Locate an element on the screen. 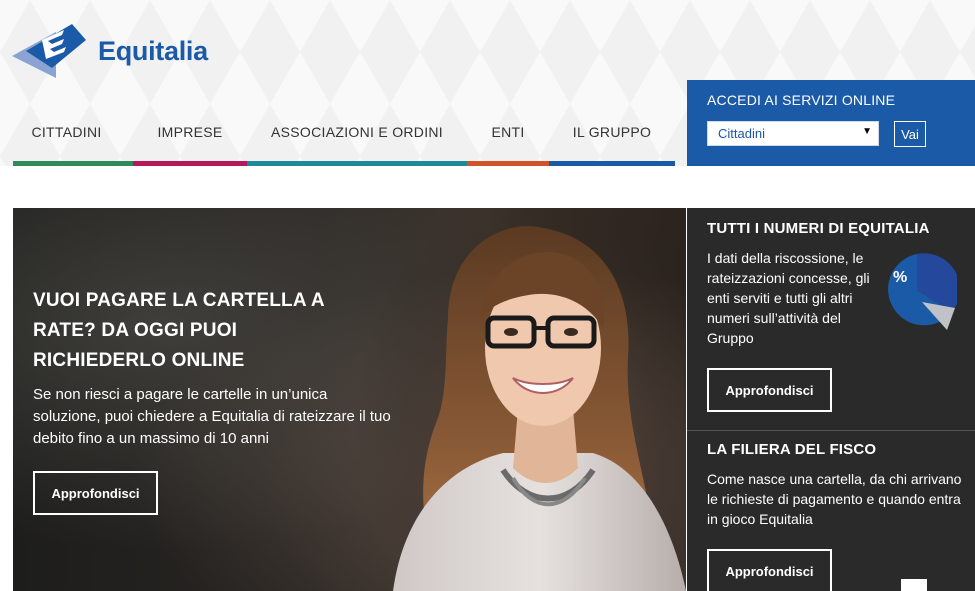 The width and height of the screenshot is (975, 591). dropdown-arrow-icon: ▼ is located at coordinates (867, 131).